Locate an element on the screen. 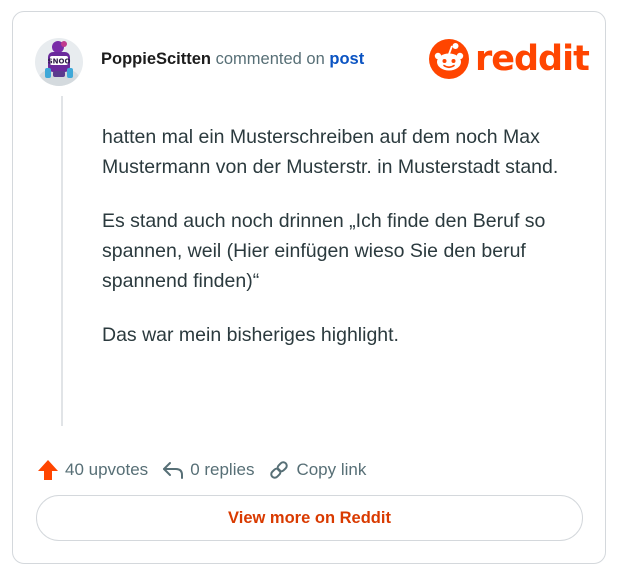 This screenshot has width=620, height=578. comment-header: PoppieScitten commented on post is located at coordinates (232, 59).